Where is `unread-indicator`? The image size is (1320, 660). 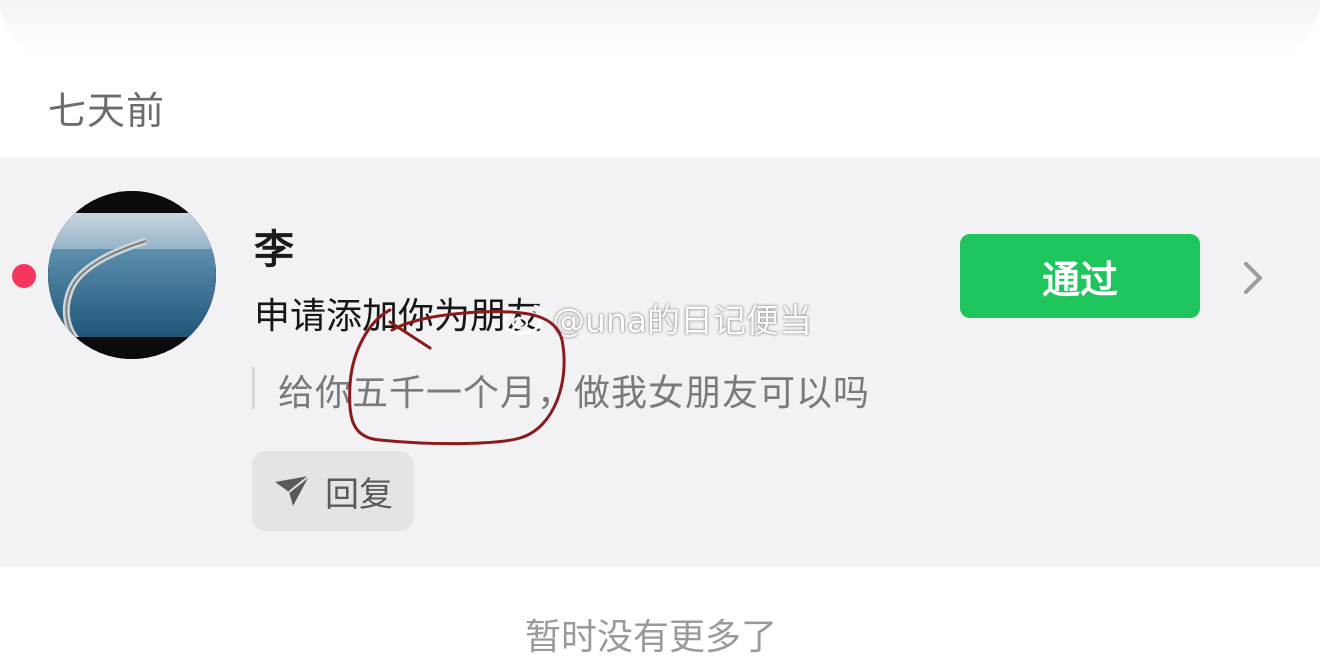 unread-indicator is located at coordinates (24, 276).